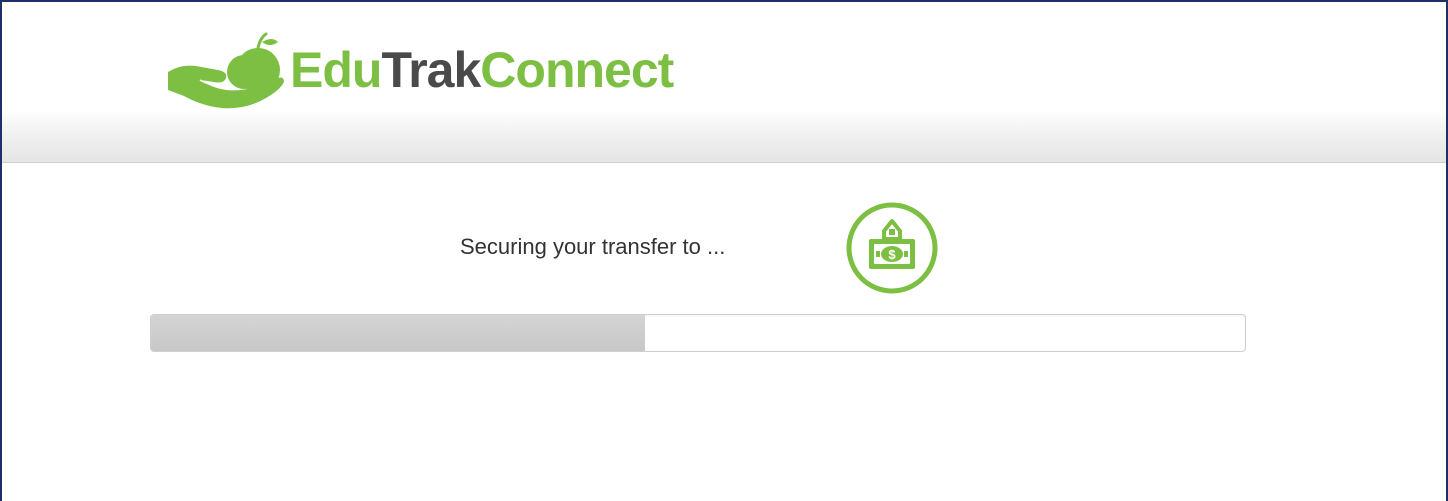 This screenshot has width=1448, height=501. I want to click on bank-money-icon: $, so click(892, 248).